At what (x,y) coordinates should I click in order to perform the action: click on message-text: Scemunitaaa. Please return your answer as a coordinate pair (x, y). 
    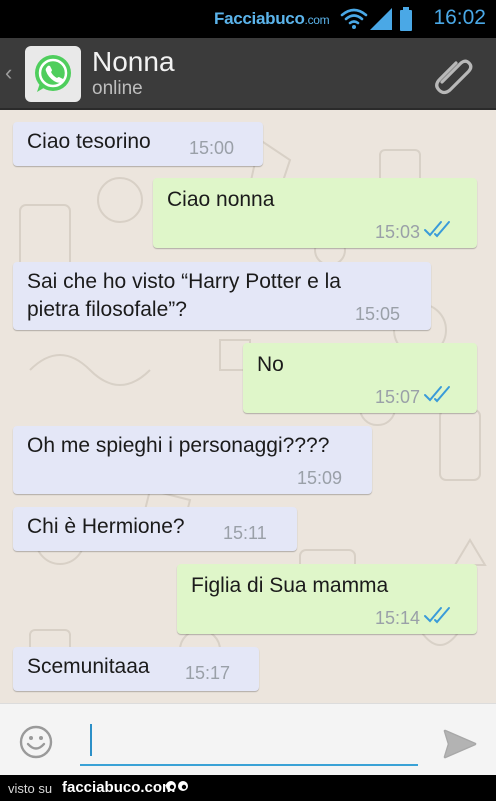
    Looking at the image, I should click on (88, 666).